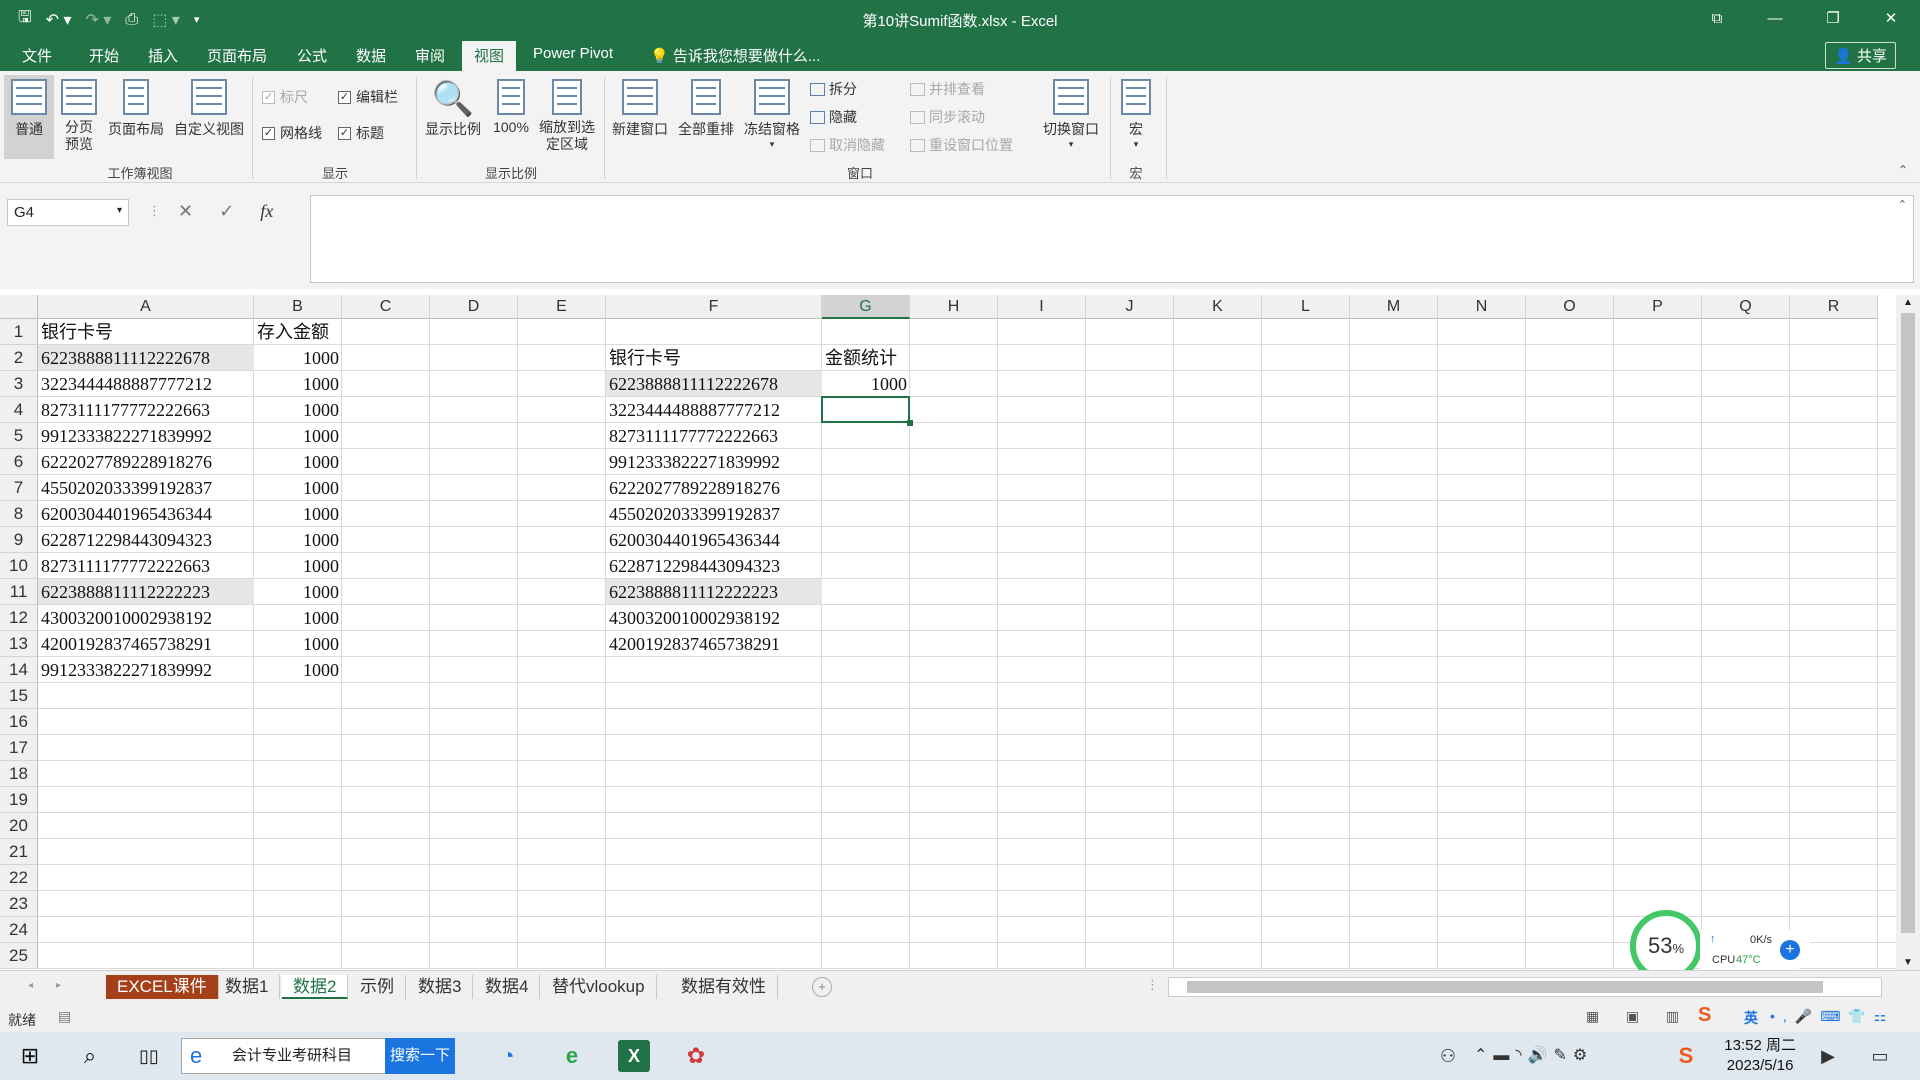 This screenshot has height=1080, width=1920. What do you see at coordinates (1908, 962) in the screenshot?
I see `scroll-down-icon: ▼` at bounding box center [1908, 962].